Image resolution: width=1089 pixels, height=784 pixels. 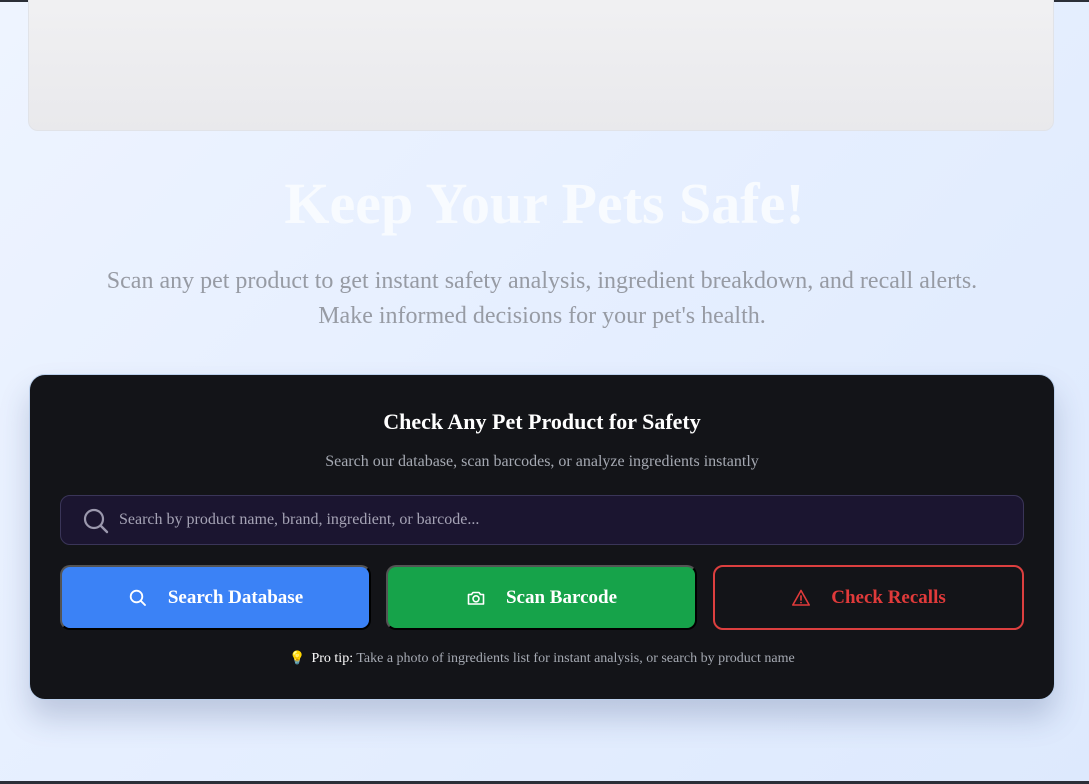 I want to click on check-recalls-button: Check Recalls, so click(x=868, y=597).